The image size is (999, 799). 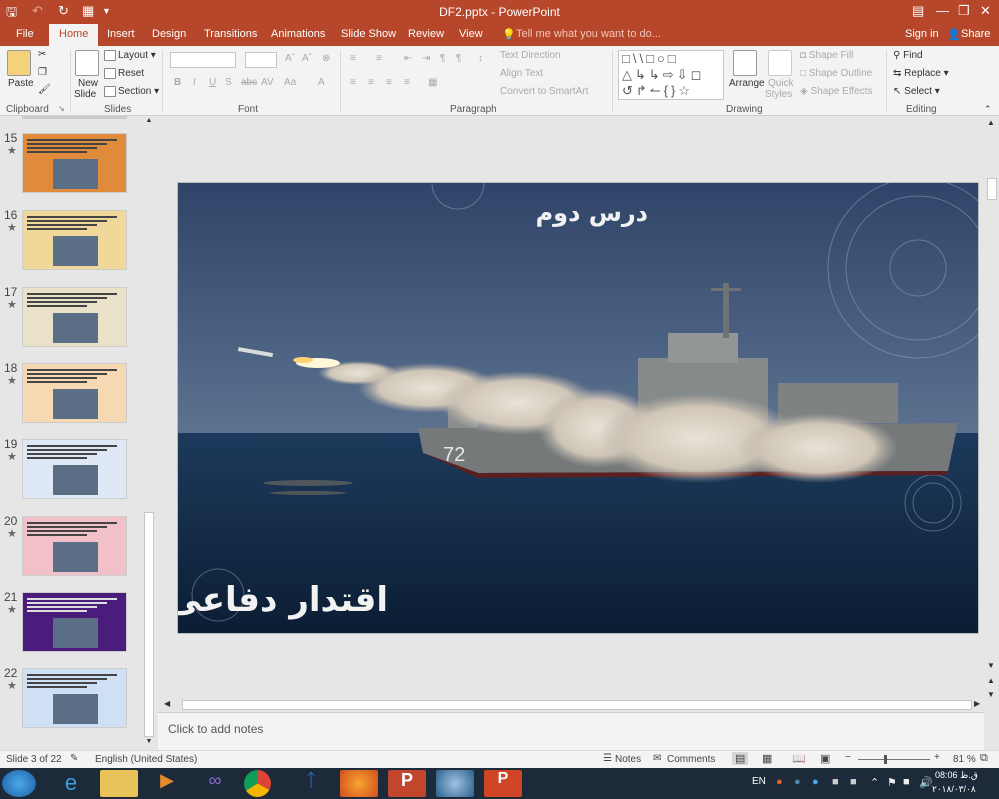 I want to click on slide-indicator: Slide 3 of 22, so click(x=34, y=759).